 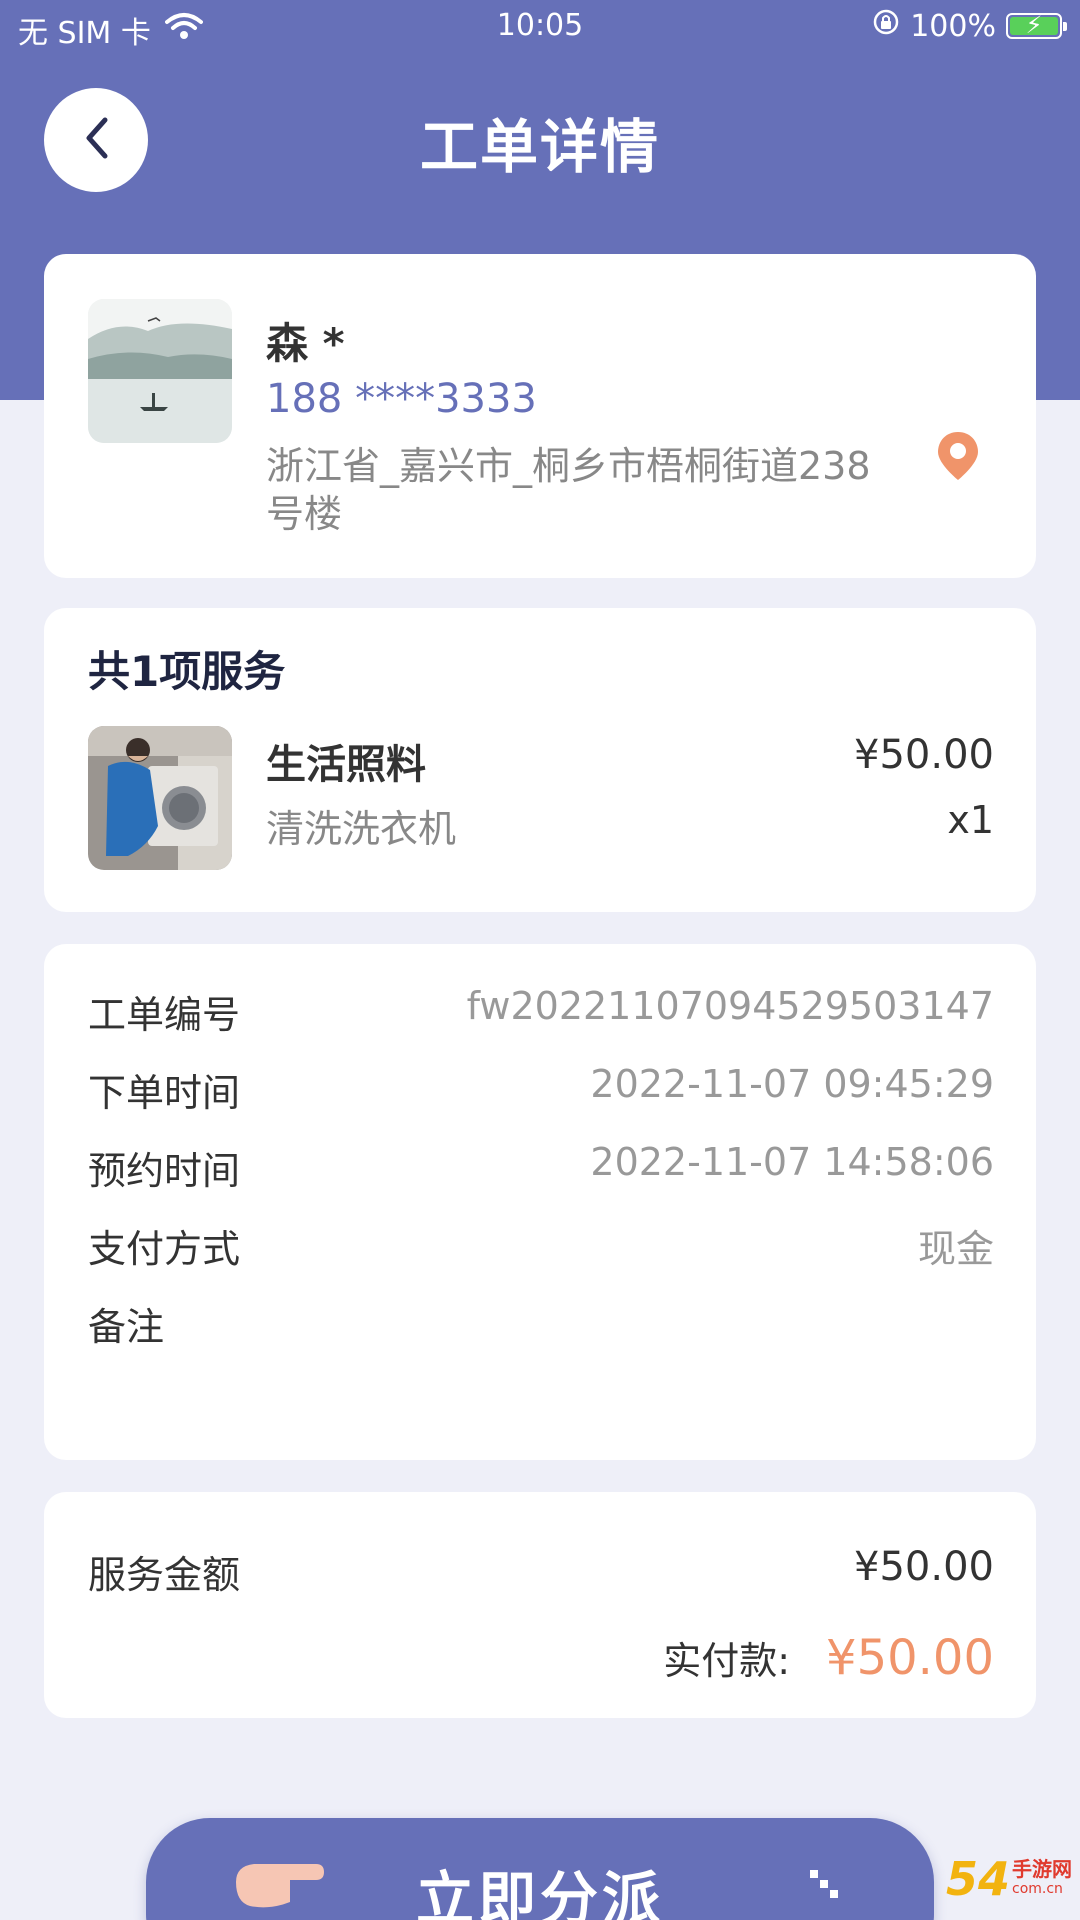 I want to click on service-count-title: 共1项服务, so click(x=187, y=671).